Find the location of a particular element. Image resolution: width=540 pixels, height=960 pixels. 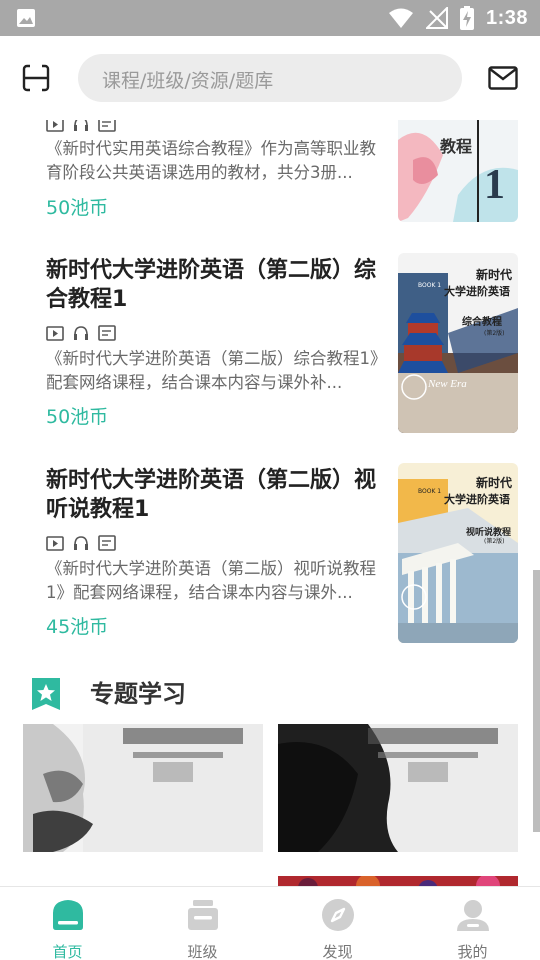

cover-text: 1 is located at coordinates (494, 185).